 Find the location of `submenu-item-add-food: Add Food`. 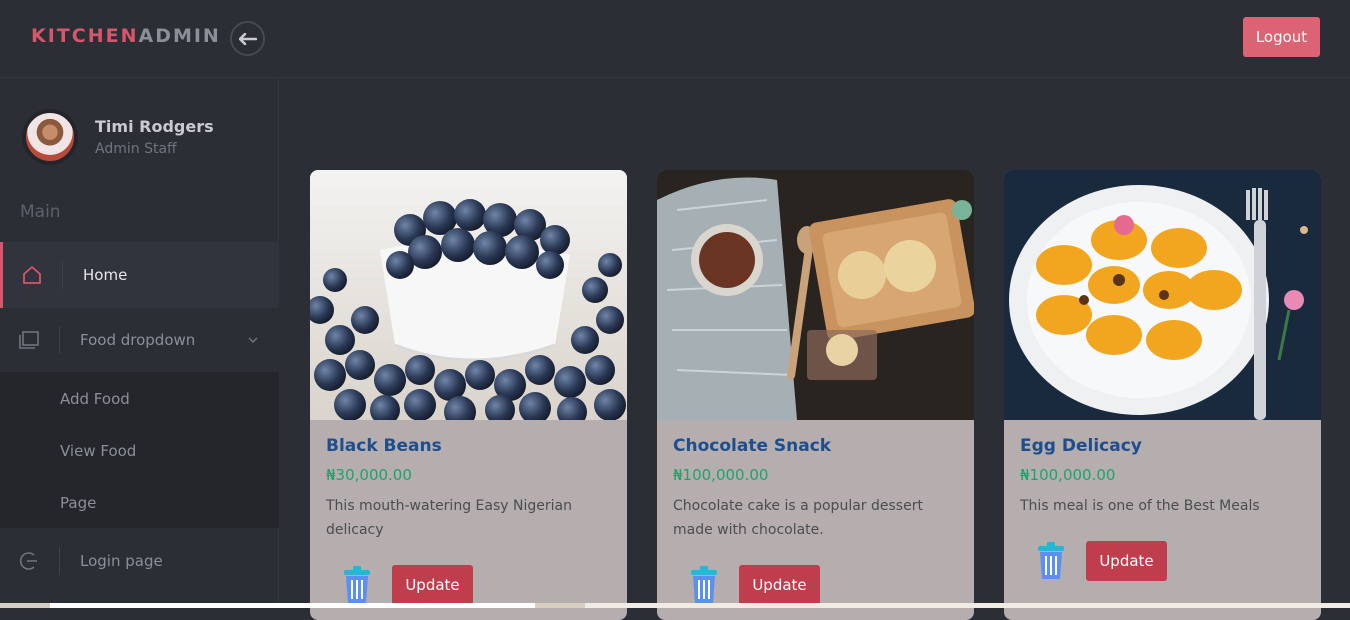

submenu-item-add-food: Add Food is located at coordinates (95, 399).